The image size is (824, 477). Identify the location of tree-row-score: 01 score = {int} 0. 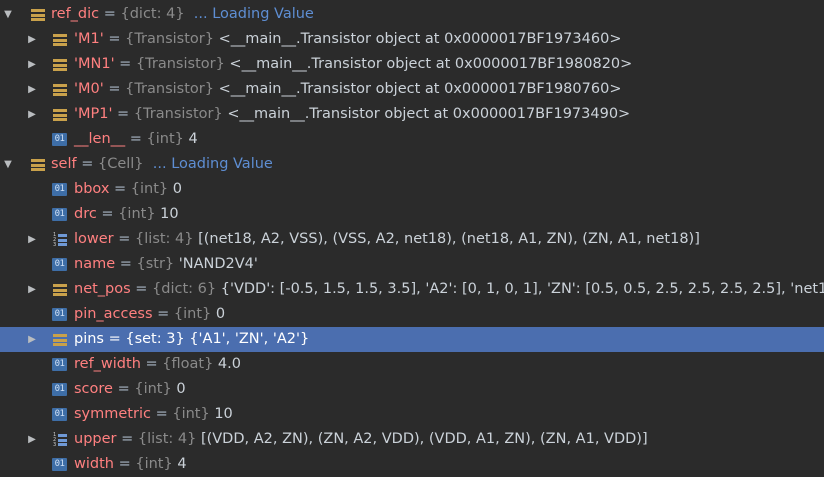
(412, 389).